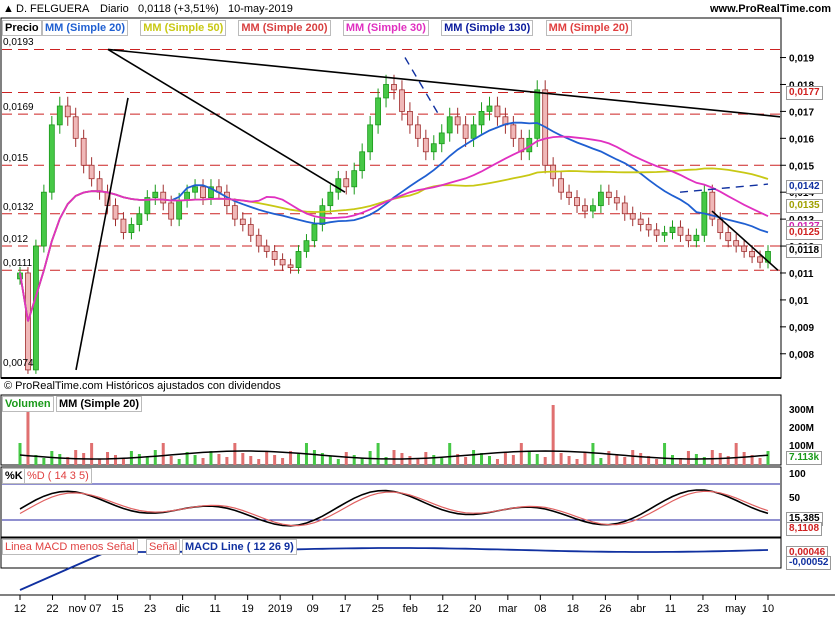 The height and width of the screenshot is (620, 835). Describe the element at coordinates (804, 186) in the screenshot. I see `price-tag: 0,0142` at that location.